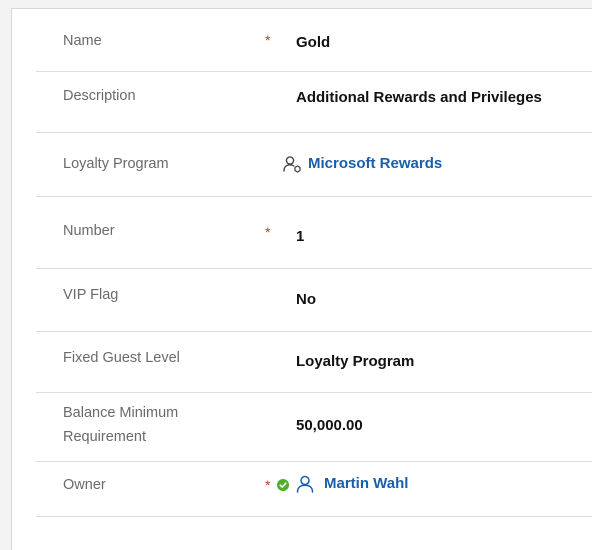 Image resolution: width=592 pixels, height=550 pixels. Describe the element at coordinates (84, 485) in the screenshot. I see `field-label-owner: Owner` at that location.